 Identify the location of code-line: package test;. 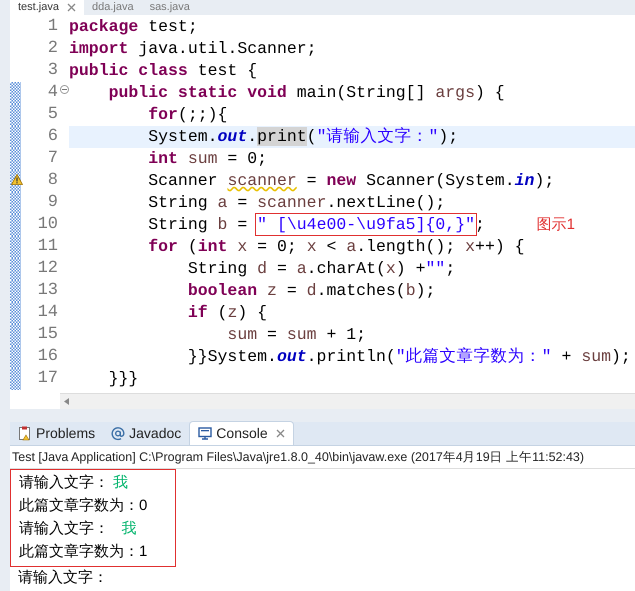
(134, 27).